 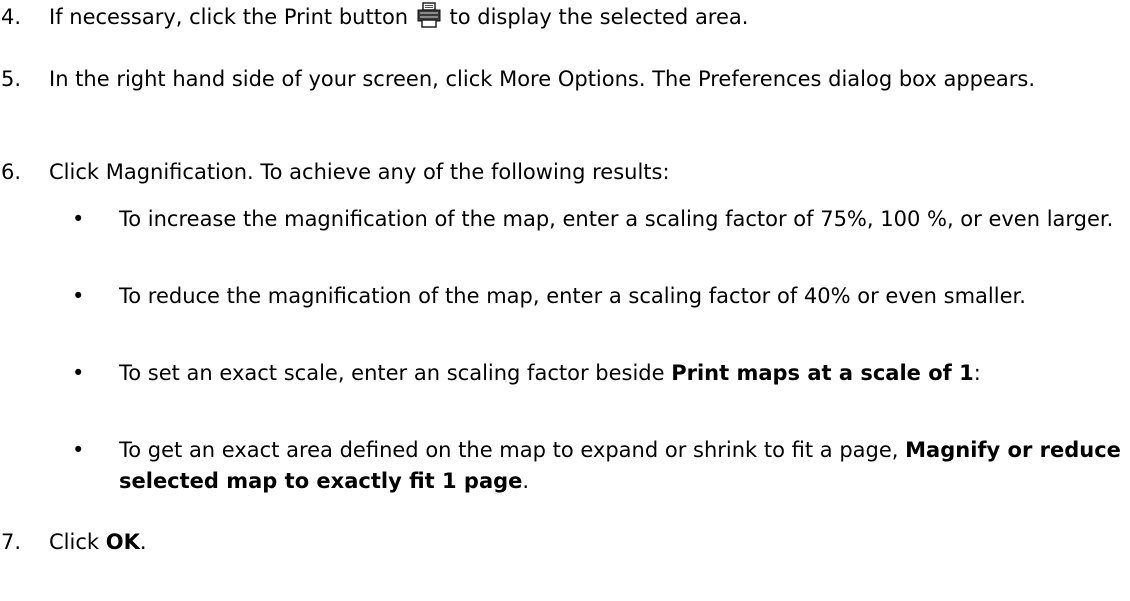 What do you see at coordinates (11, 79) in the screenshot?
I see `step-number: 5.` at bounding box center [11, 79].